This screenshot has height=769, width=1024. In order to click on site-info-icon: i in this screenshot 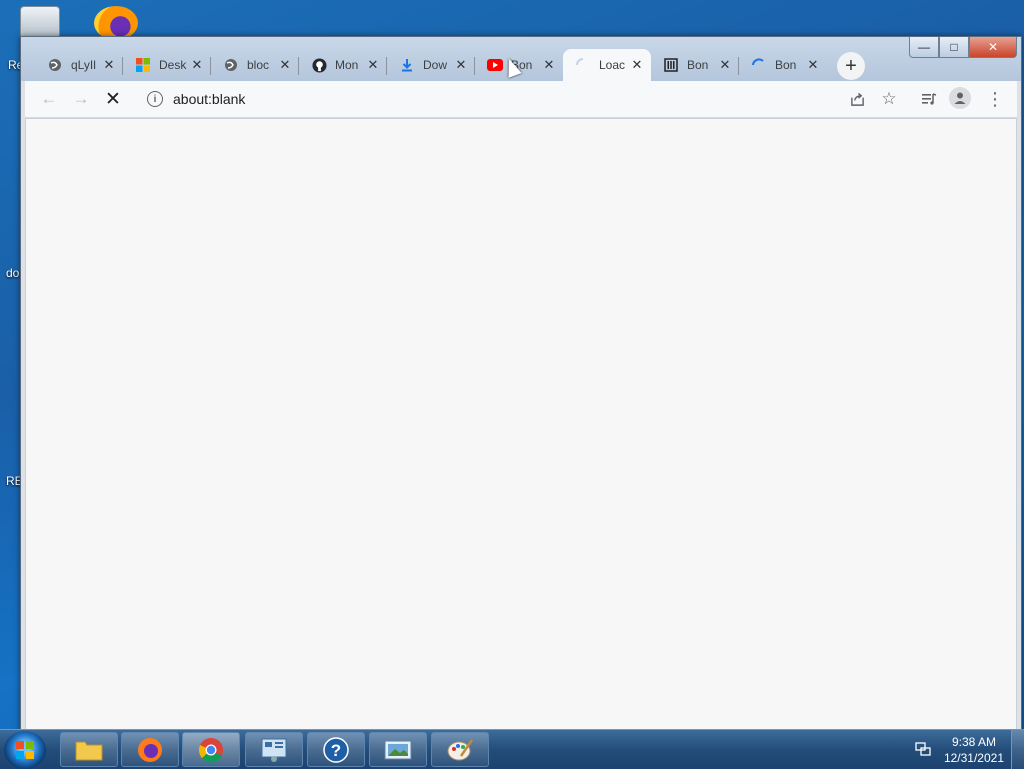, I will do `click(155, 99)`.